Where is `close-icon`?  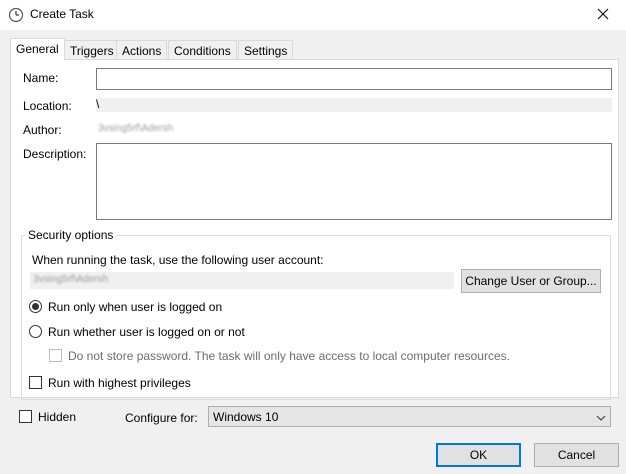
close-icon is located at coordinates (603, 15).